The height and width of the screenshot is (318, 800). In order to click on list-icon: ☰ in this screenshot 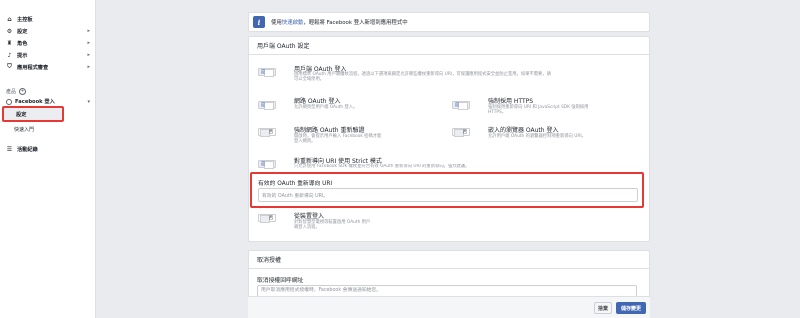, I will do `click(9, 149)`.